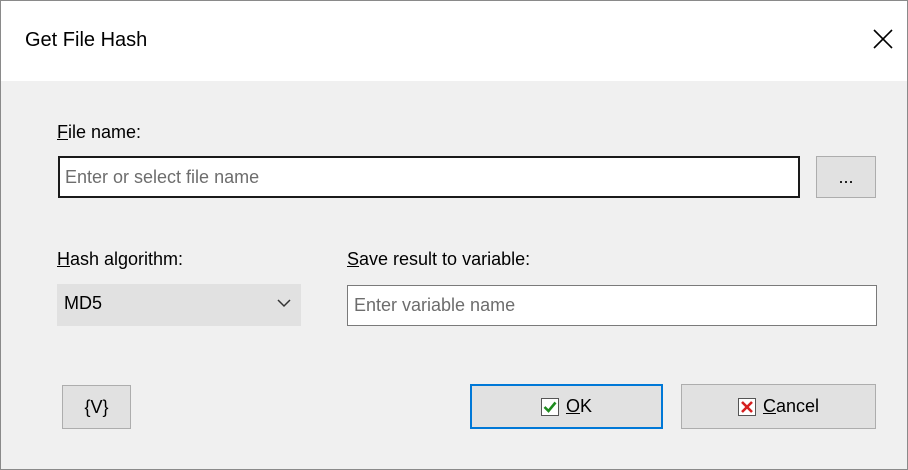 The width and height of the screenshot is (908, 470). I want to click on cancel-label-rest: ancel, so click(797, 406).